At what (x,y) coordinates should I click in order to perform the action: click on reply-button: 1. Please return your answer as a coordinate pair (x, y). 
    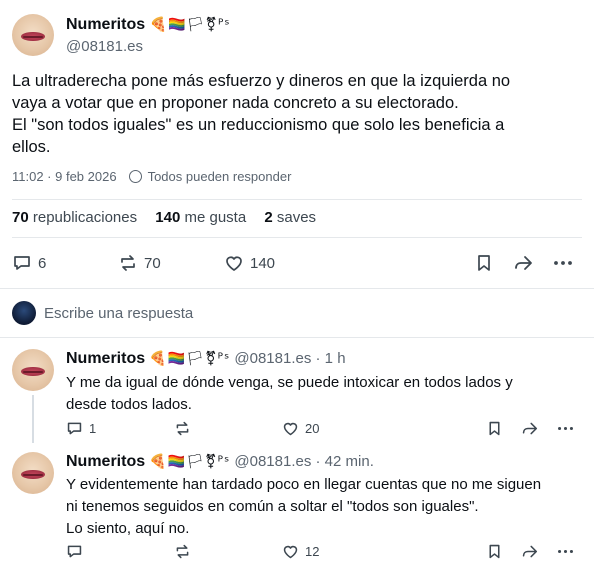
    Looking at the image, I should click on (81, 428).